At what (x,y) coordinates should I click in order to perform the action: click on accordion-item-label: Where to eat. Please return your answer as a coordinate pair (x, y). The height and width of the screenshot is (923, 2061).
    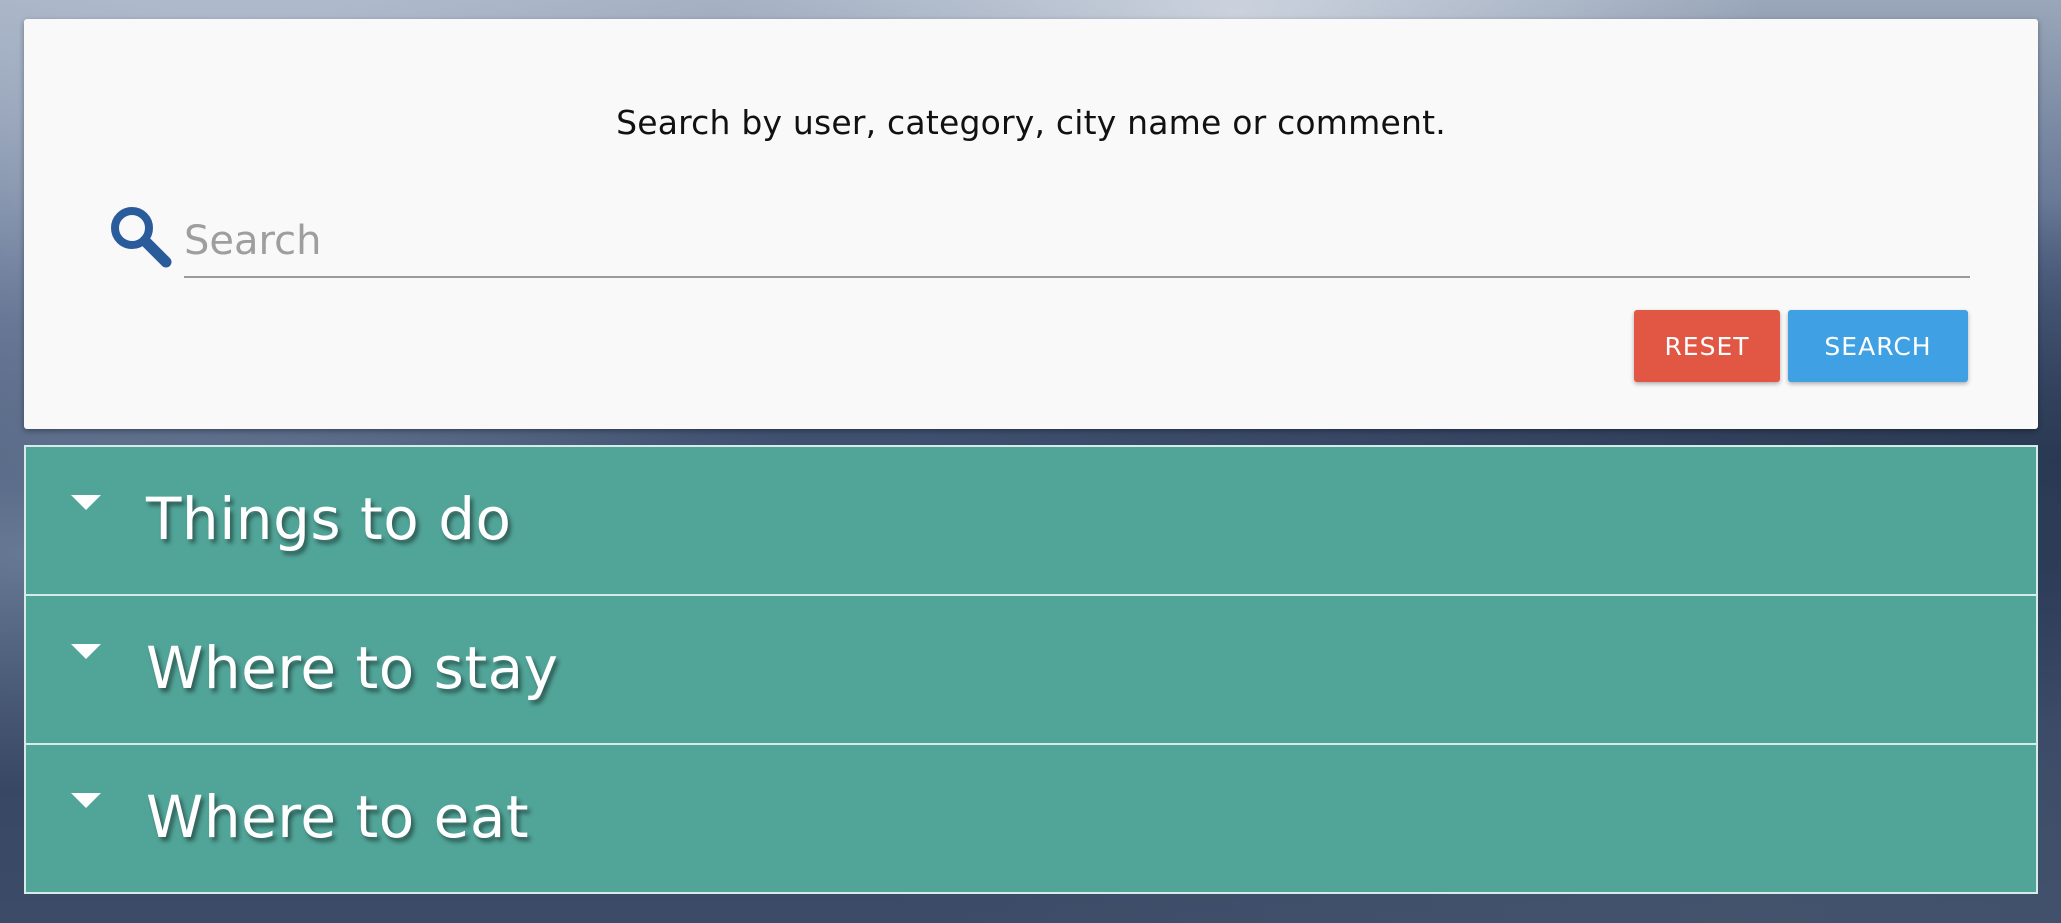
    Looking at the image, I should click on (338, 817).